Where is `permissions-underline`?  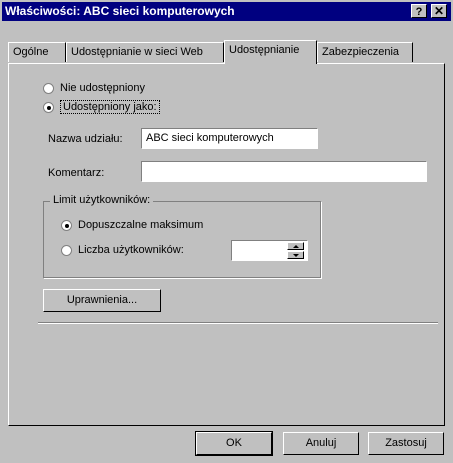 permissions-underline is located at coordinates (238, 323).